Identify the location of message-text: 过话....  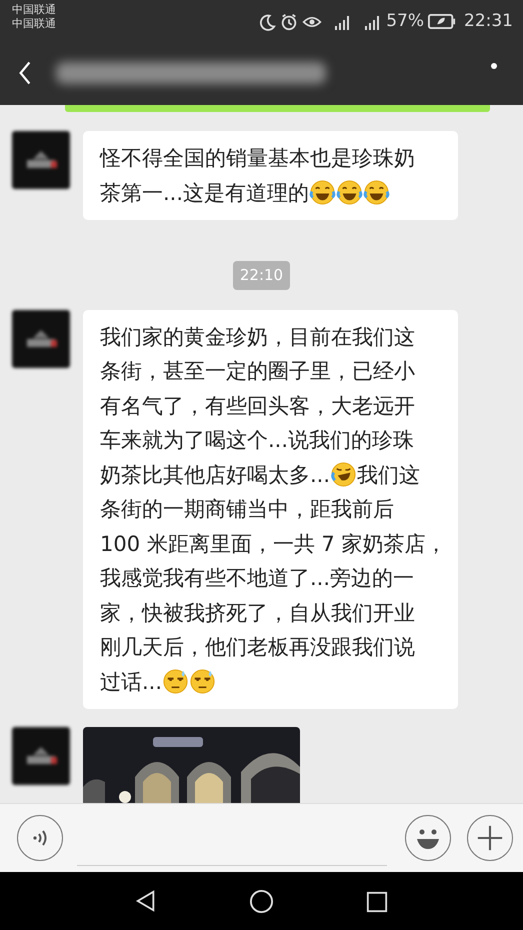
(131, 682).